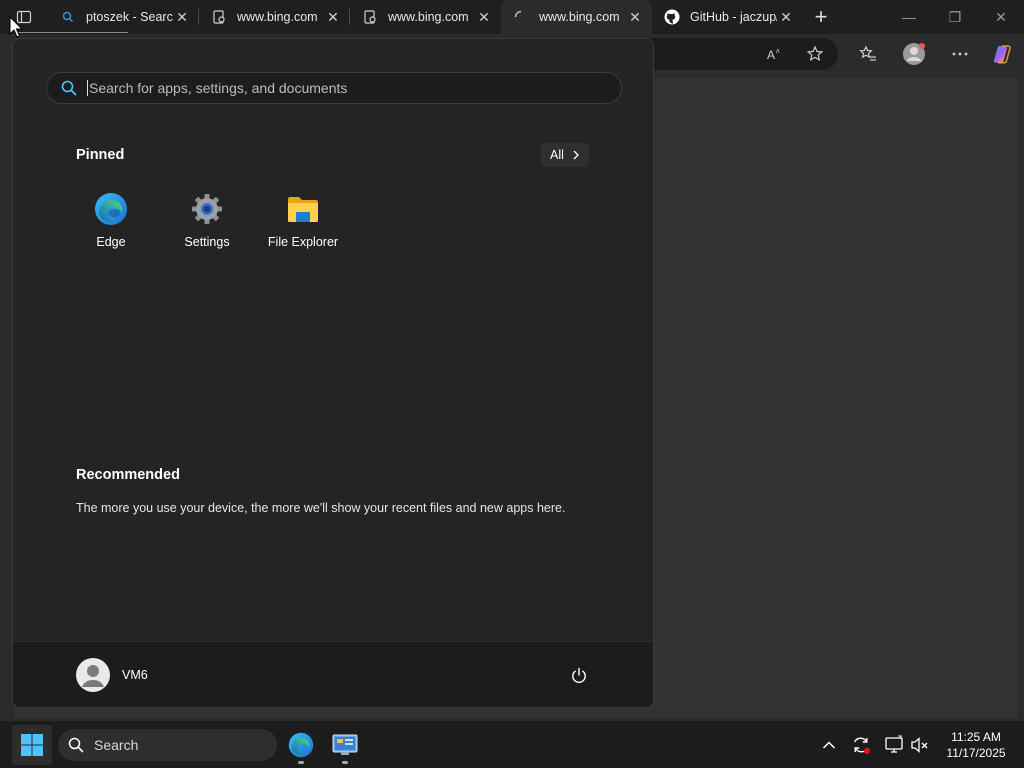  I want to click on power-icon, so click(579, 675).